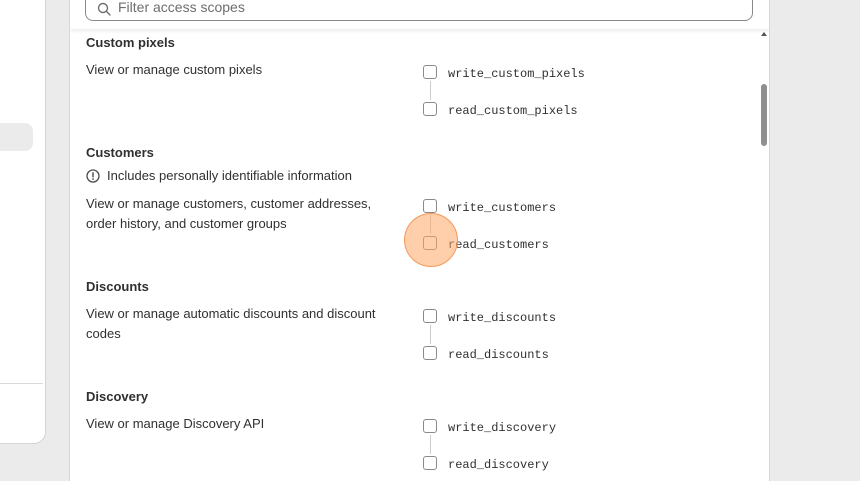 Image resolution: width=860 pixels, height=481 pixels. I want to click on scope-label: read_discovery, so click(498, 465).